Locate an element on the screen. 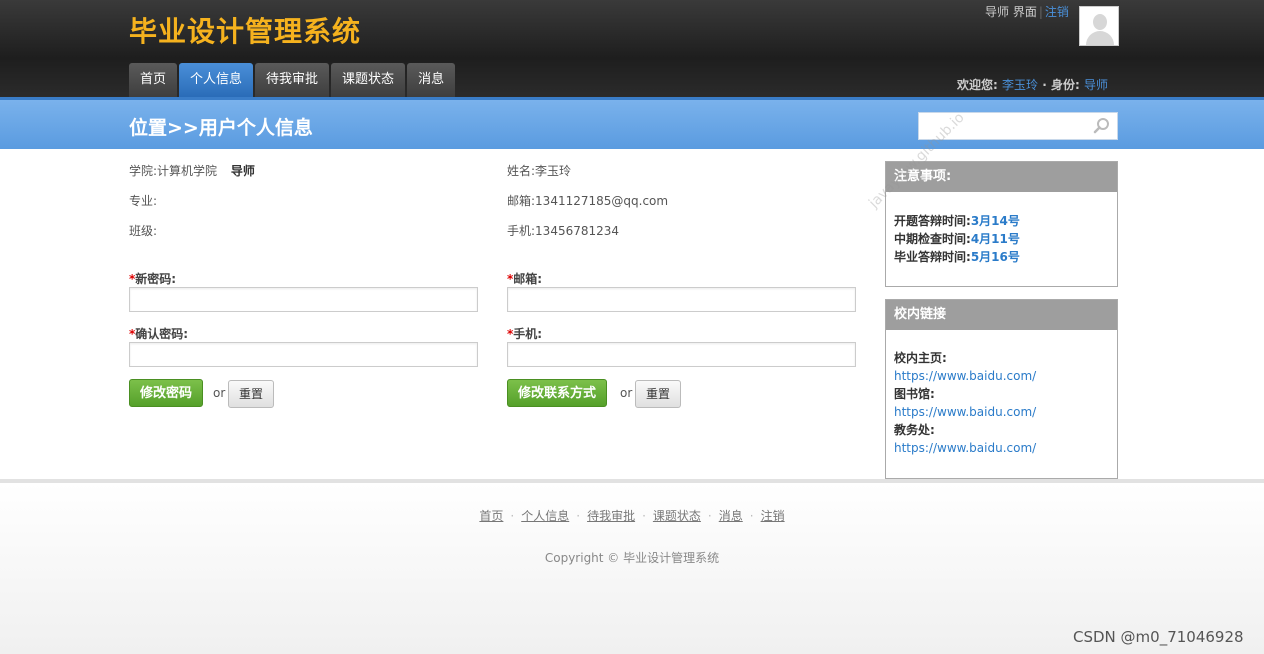 The height and width of the screenshot is (654, 1264). phone-label: *手机: is located at coordinates (524, 333).